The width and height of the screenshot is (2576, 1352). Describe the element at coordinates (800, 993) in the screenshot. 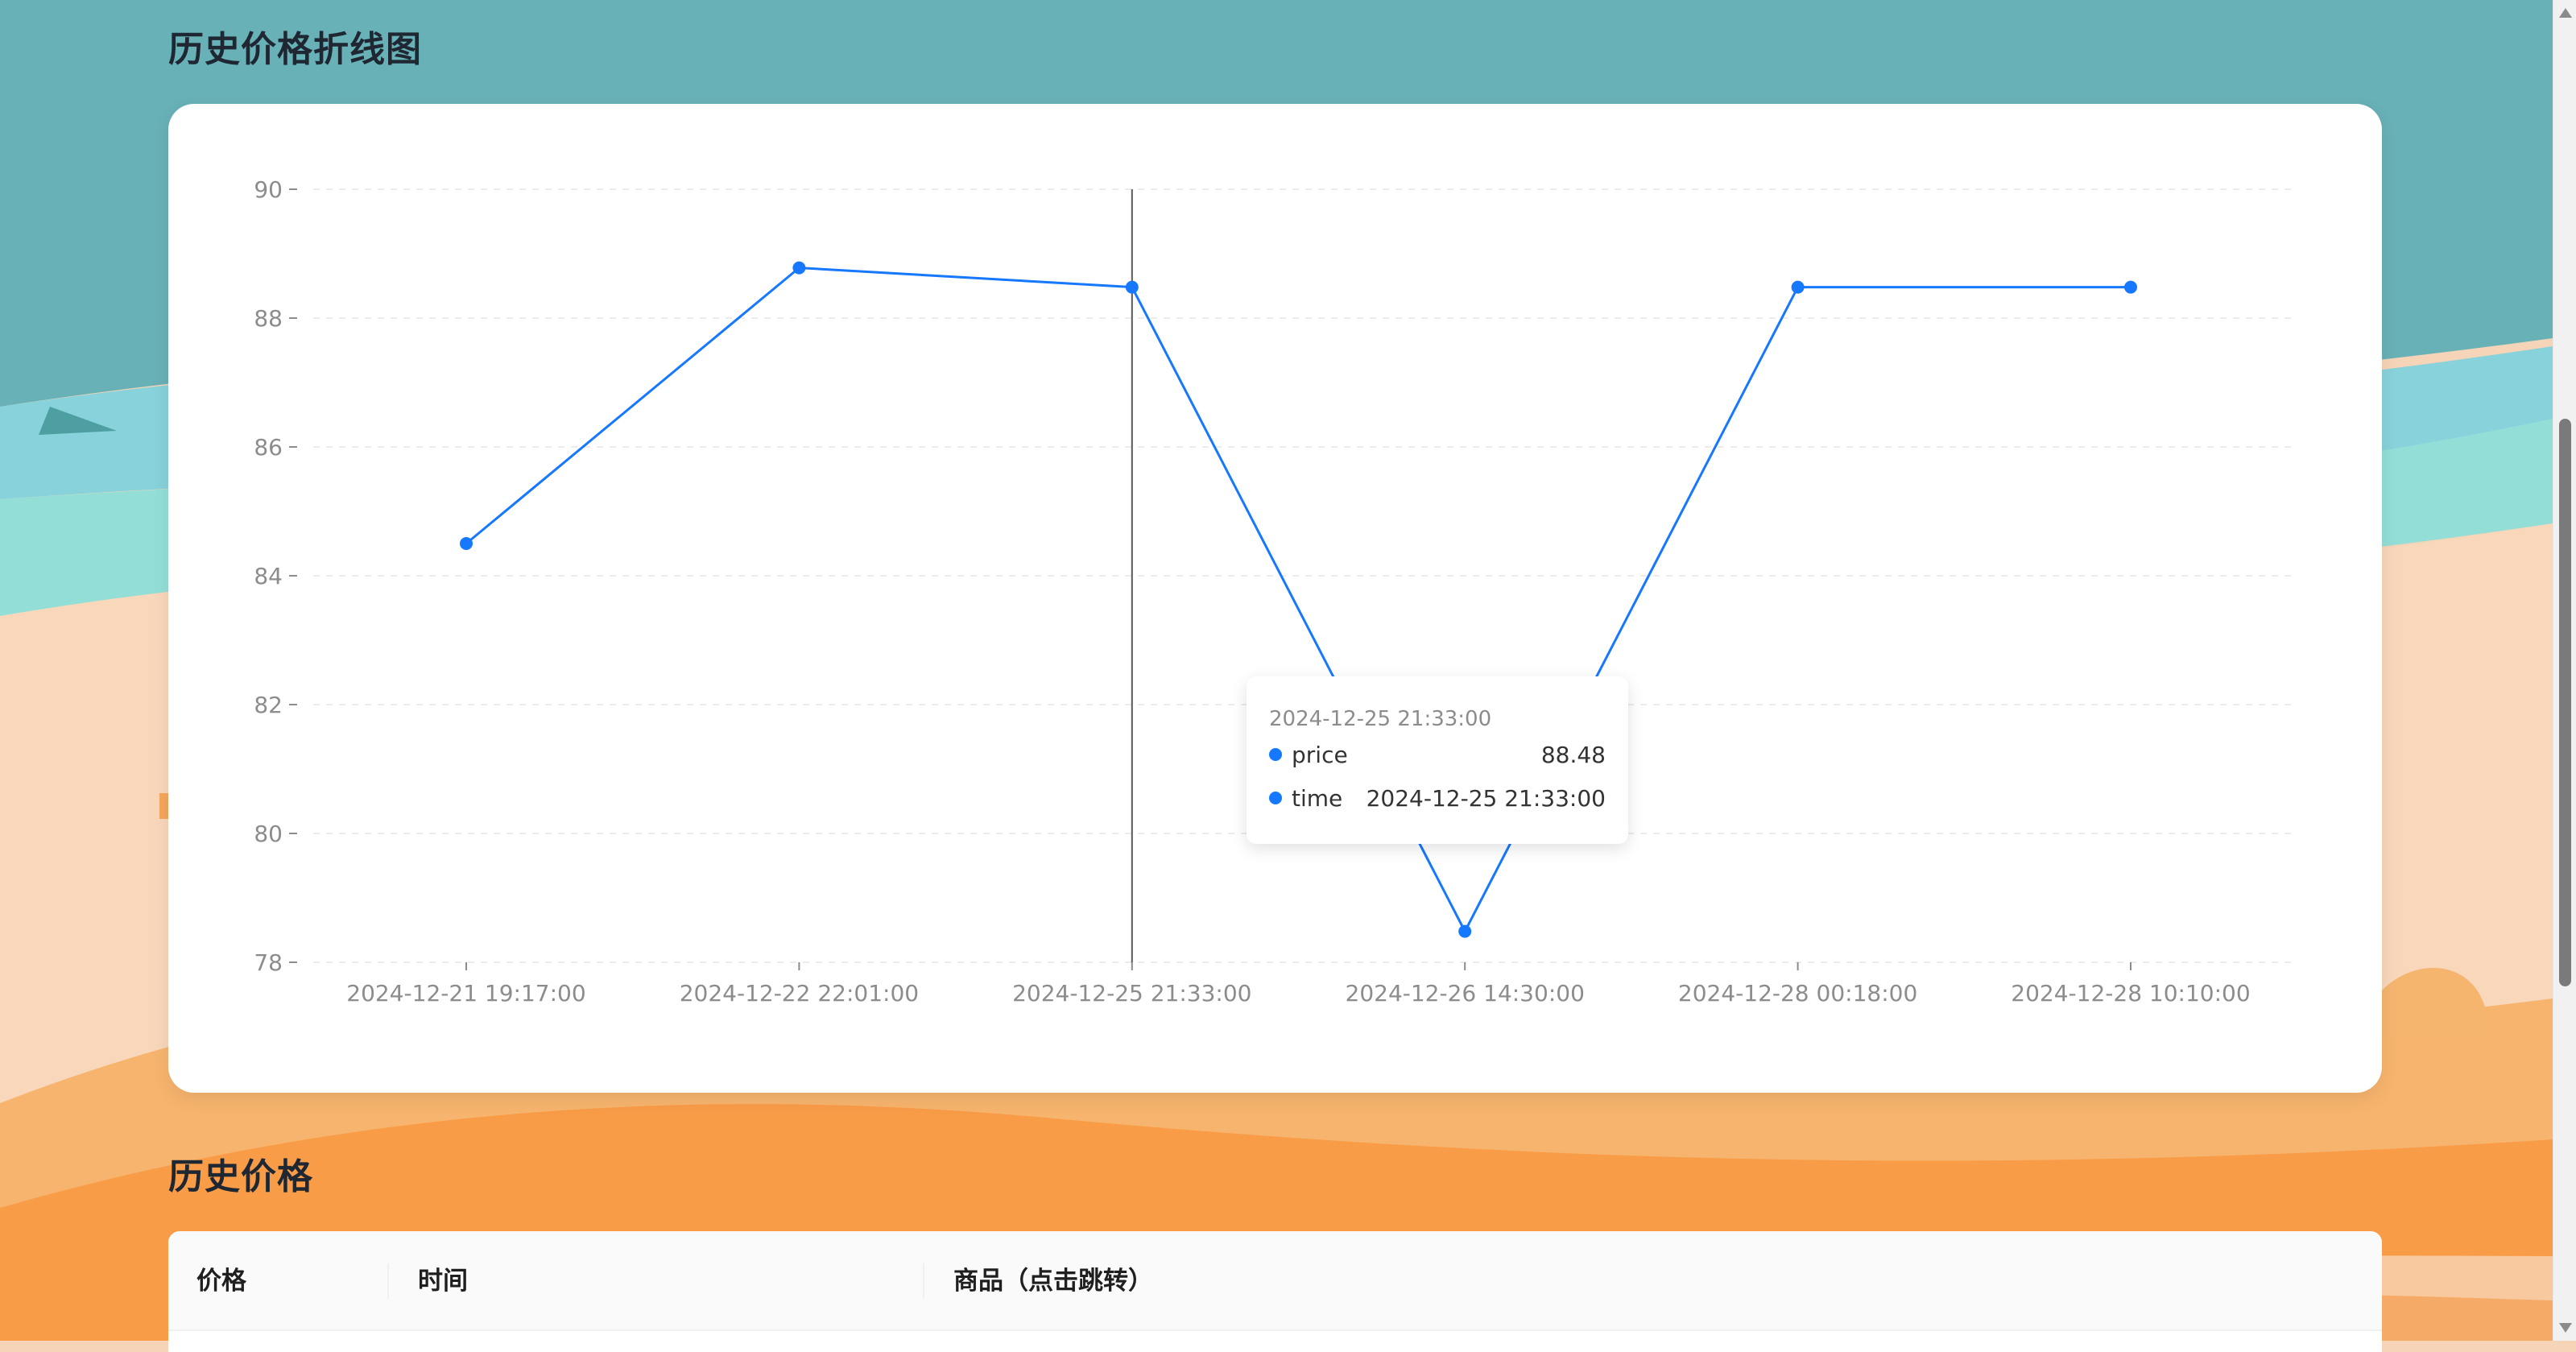

I see `x-tick-label: 2024-12-22 22:01:00` at that location.